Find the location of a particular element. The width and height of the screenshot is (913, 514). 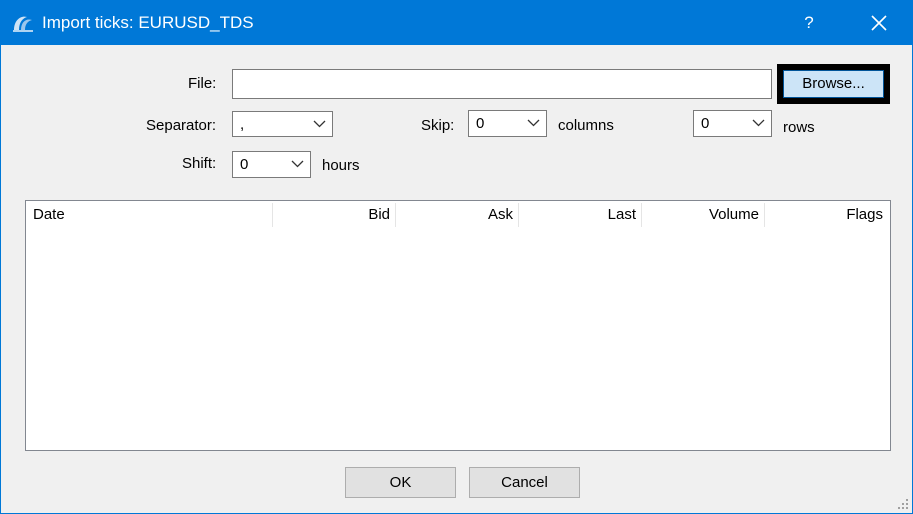

rows-label: rows is located at coordinates (799, 127).